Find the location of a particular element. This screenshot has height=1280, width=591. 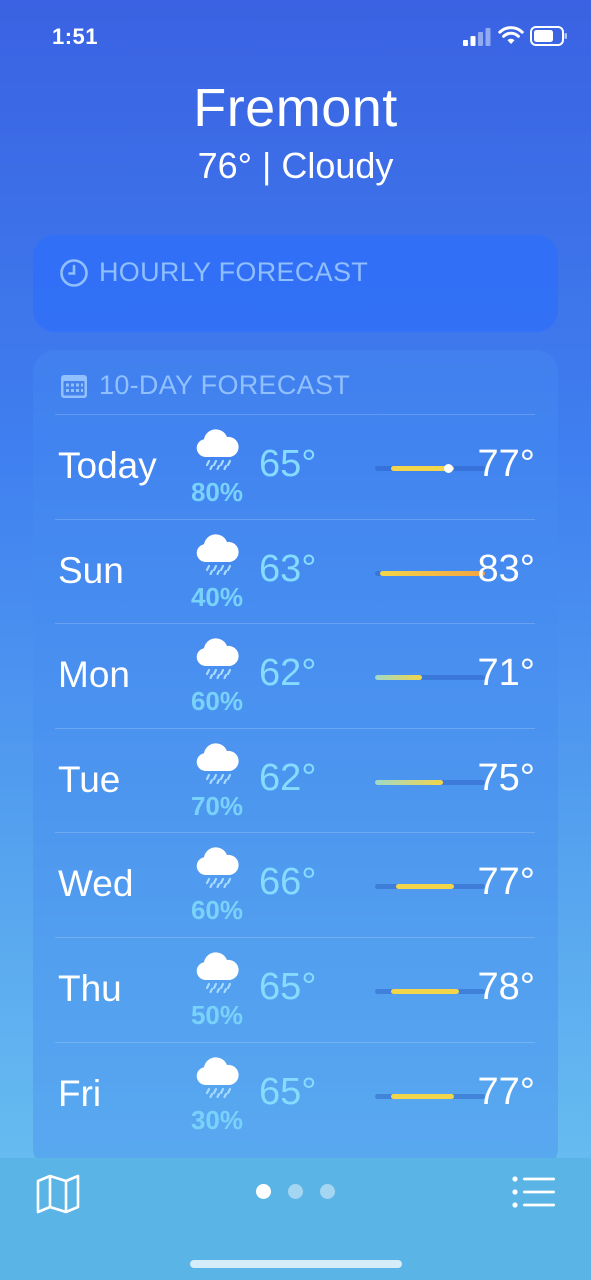

precipitation-chance: 40% is located at coordinates (217, 596).